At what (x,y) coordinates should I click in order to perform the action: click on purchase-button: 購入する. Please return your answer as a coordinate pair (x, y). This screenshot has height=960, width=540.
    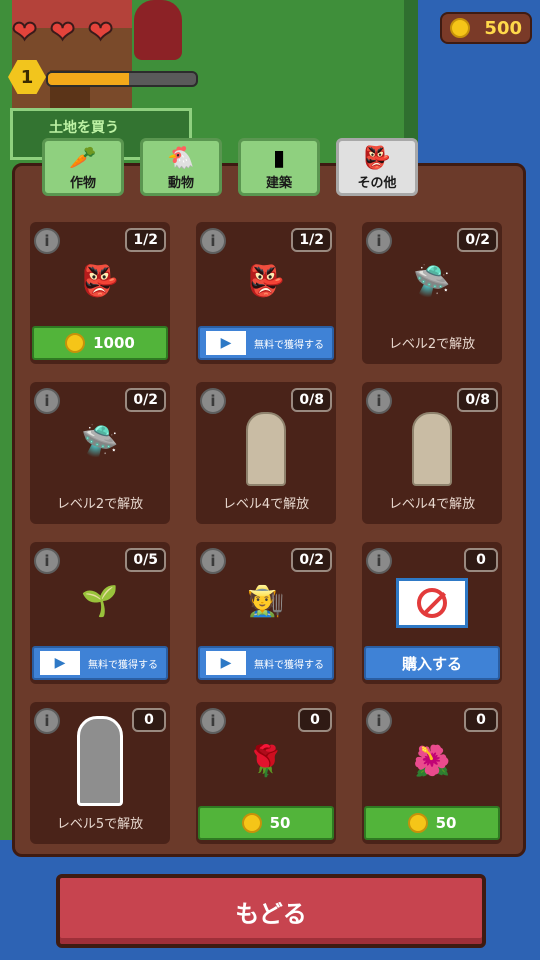
    Looking at the image, I should click on (432, 663).